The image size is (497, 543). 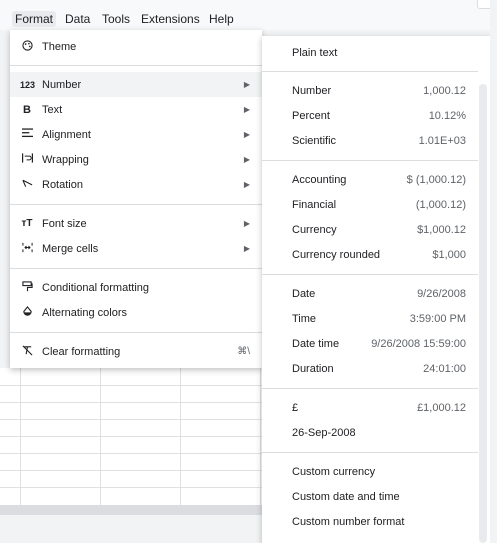 I want to click on submenu-item-time: Time 3:59:00 PM, so click(x=376, y=318).